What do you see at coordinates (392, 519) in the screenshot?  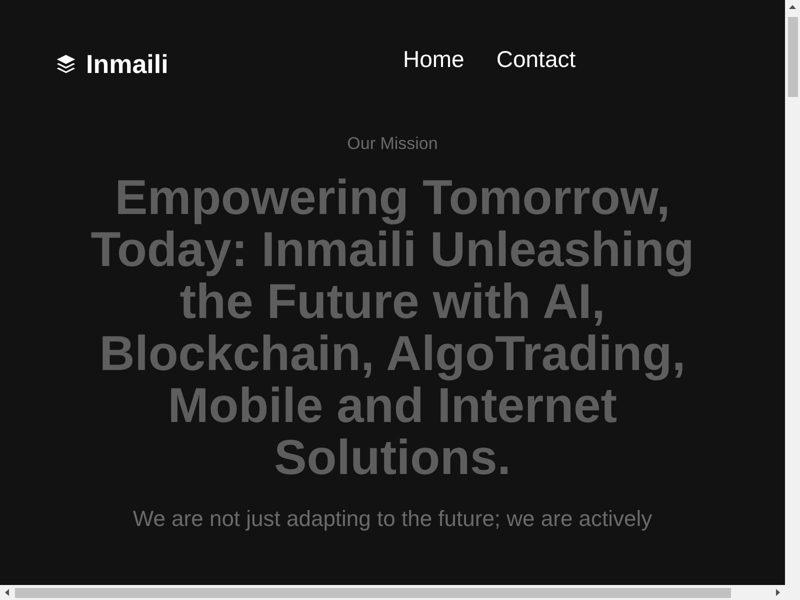 I see `hero-text: We are not just adapting to the future; we are actively` at bounding box center [392, 519].